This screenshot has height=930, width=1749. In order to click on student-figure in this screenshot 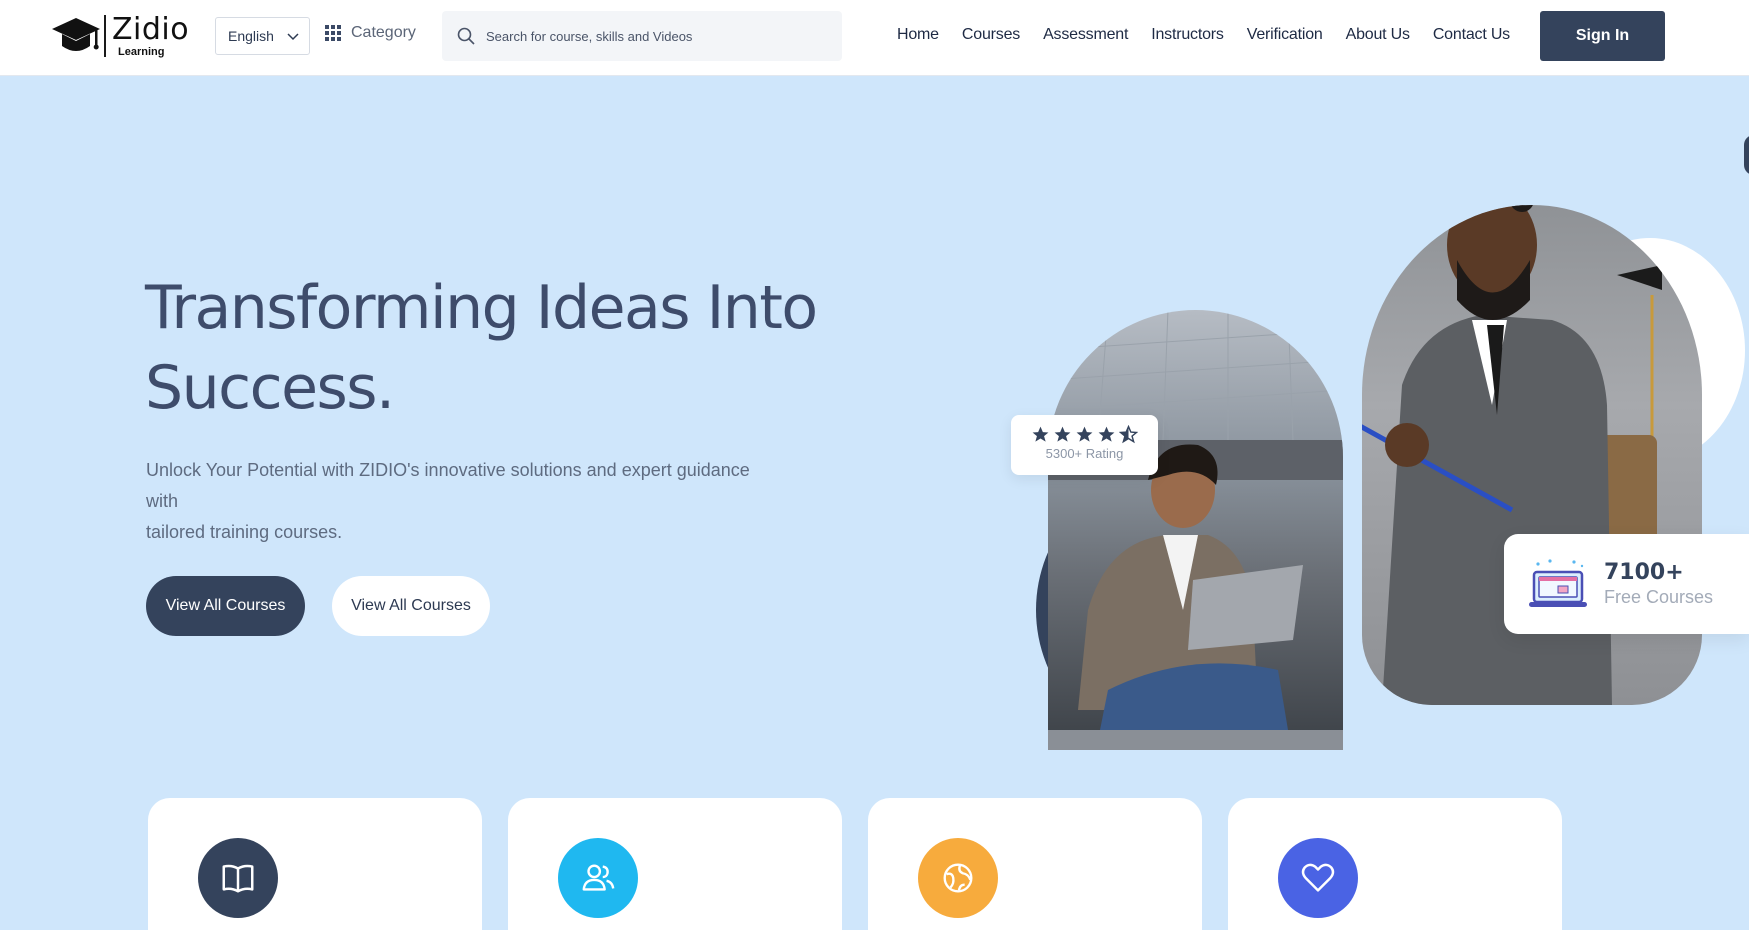, I will do `click(1195, 530)`.